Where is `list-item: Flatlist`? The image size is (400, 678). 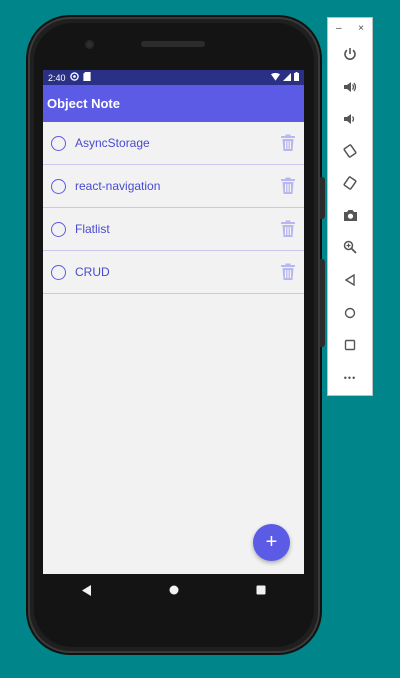
list-item: Flatlist is located at coordinates (173, 229).